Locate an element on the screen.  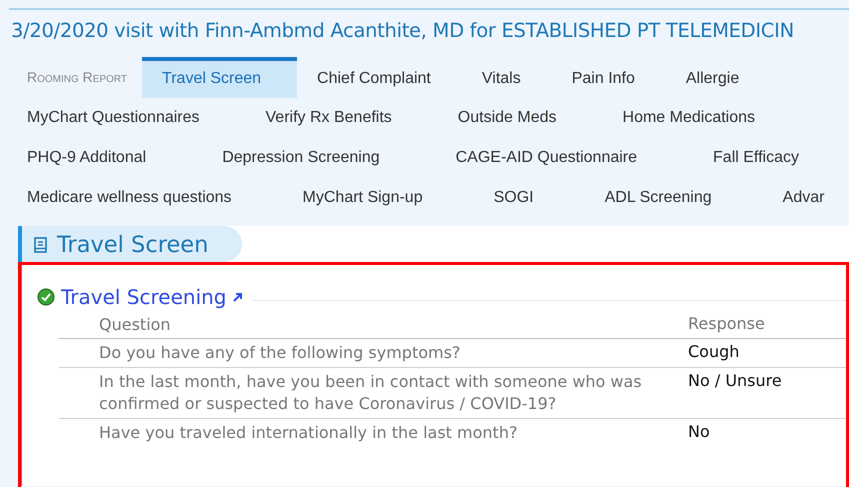
nav-tab: Advar is located at coordinates (803, 198).